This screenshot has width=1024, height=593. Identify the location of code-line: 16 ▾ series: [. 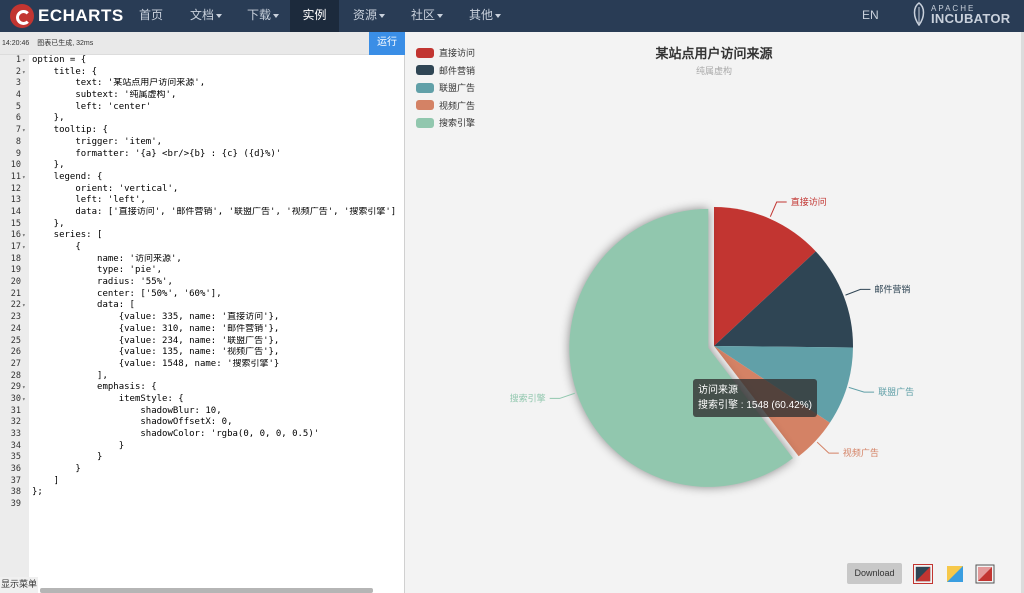
(202, 236).